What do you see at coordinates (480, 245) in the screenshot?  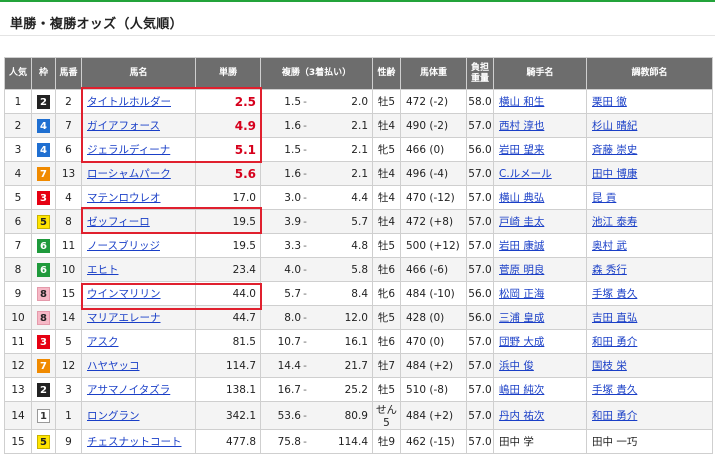 I see `kinryo-cell: 57.0` at bounding box center [480, 245].